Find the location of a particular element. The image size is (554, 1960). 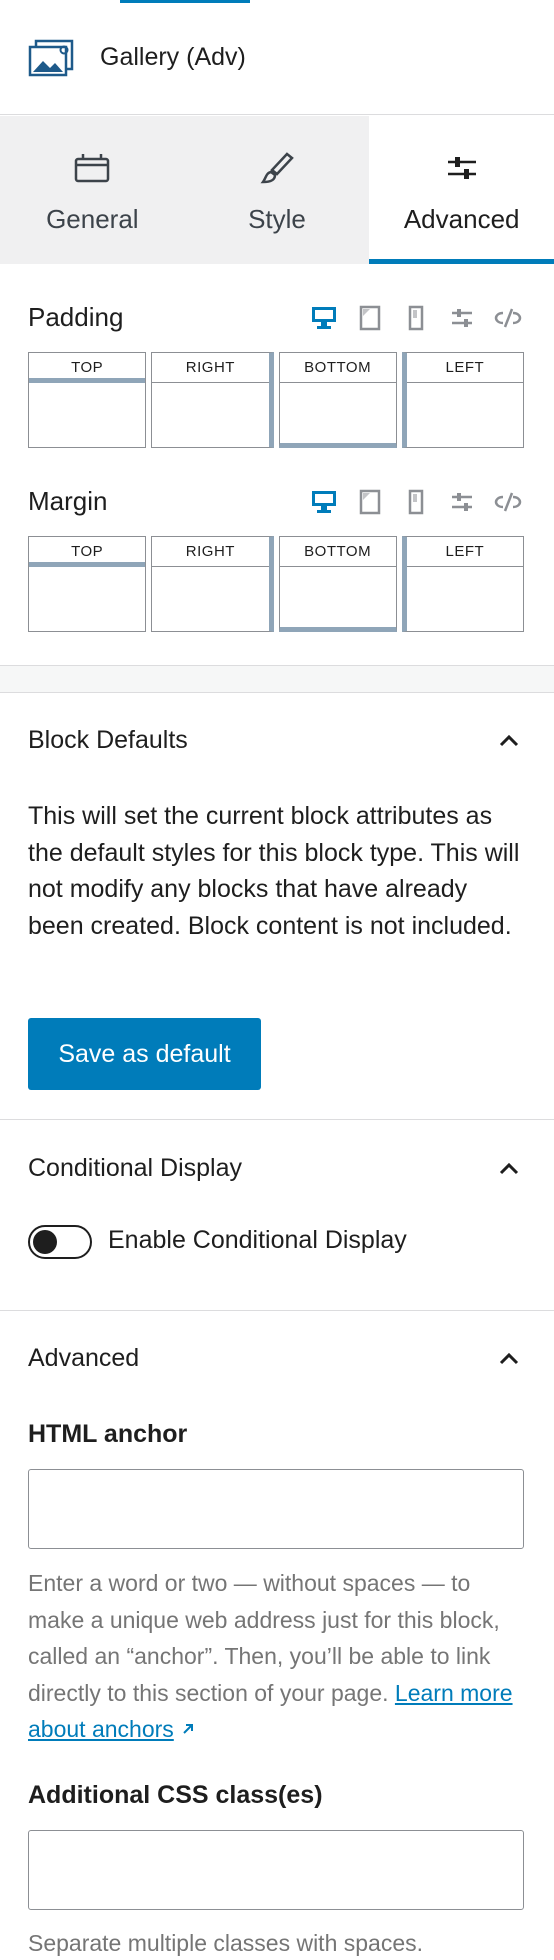

margin-label: Margin is located at coordinates (68, 501).